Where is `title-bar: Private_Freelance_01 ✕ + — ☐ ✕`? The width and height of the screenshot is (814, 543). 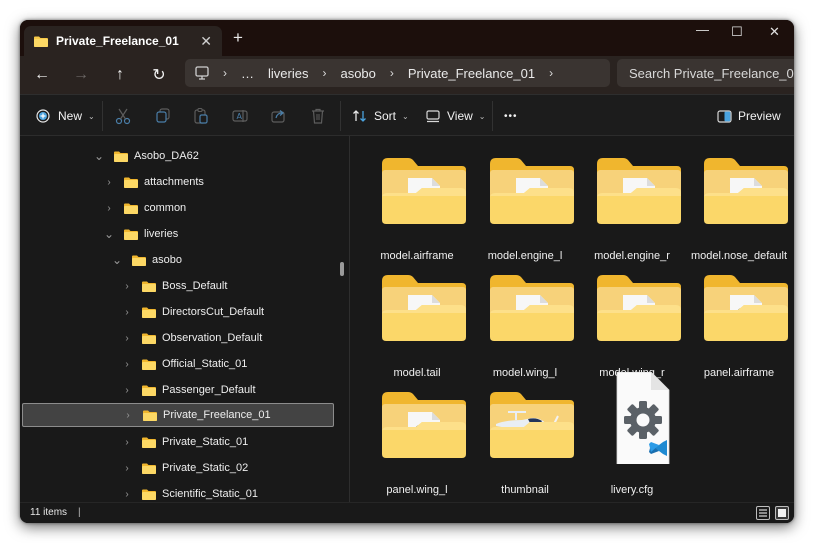 title-bar: Private_Freelance_01 ✕ + — ☐ ✕ is located at coordinates (407, 38).